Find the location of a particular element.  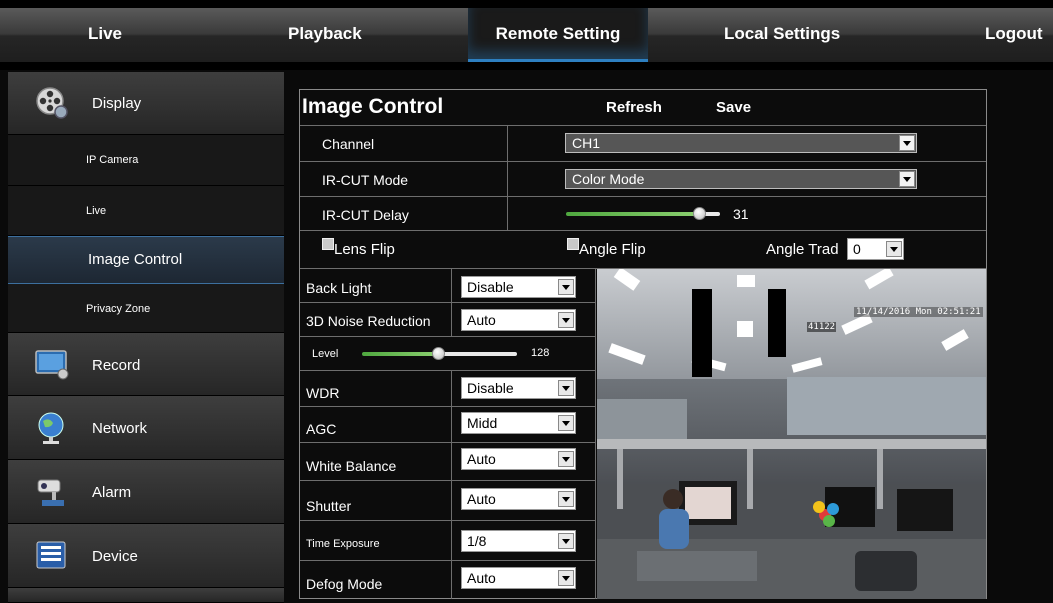

monitor-icon is located at coordinates (52, 365).